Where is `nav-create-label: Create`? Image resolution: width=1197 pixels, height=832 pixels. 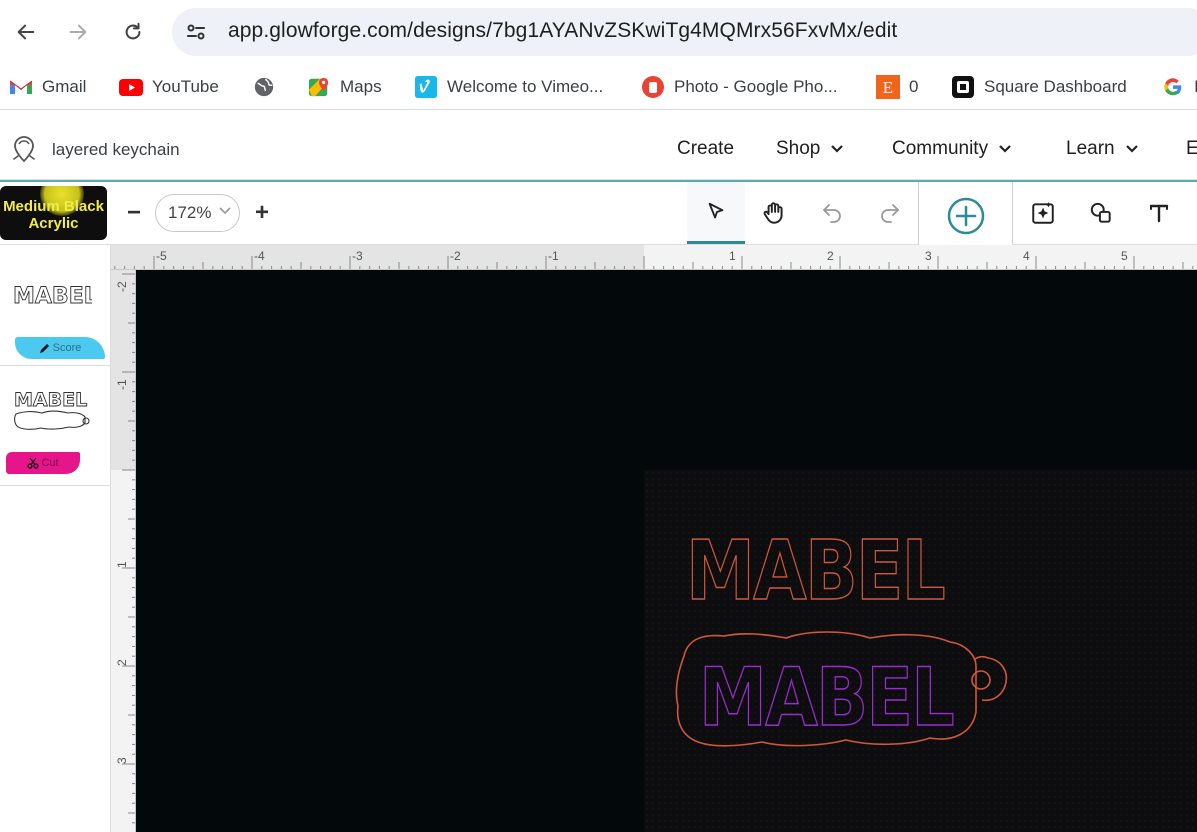
nav-create-label: Create is located at coordinates (706, 148).